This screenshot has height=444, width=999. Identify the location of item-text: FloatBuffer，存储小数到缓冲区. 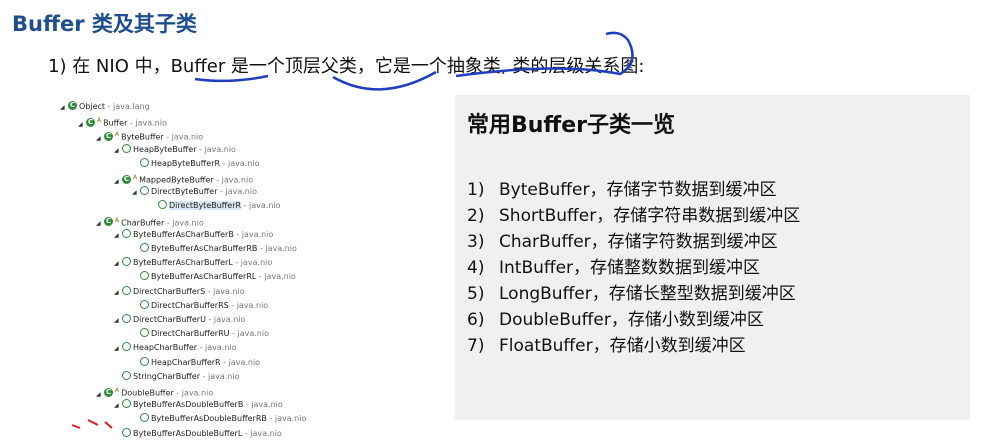
(622, 346).